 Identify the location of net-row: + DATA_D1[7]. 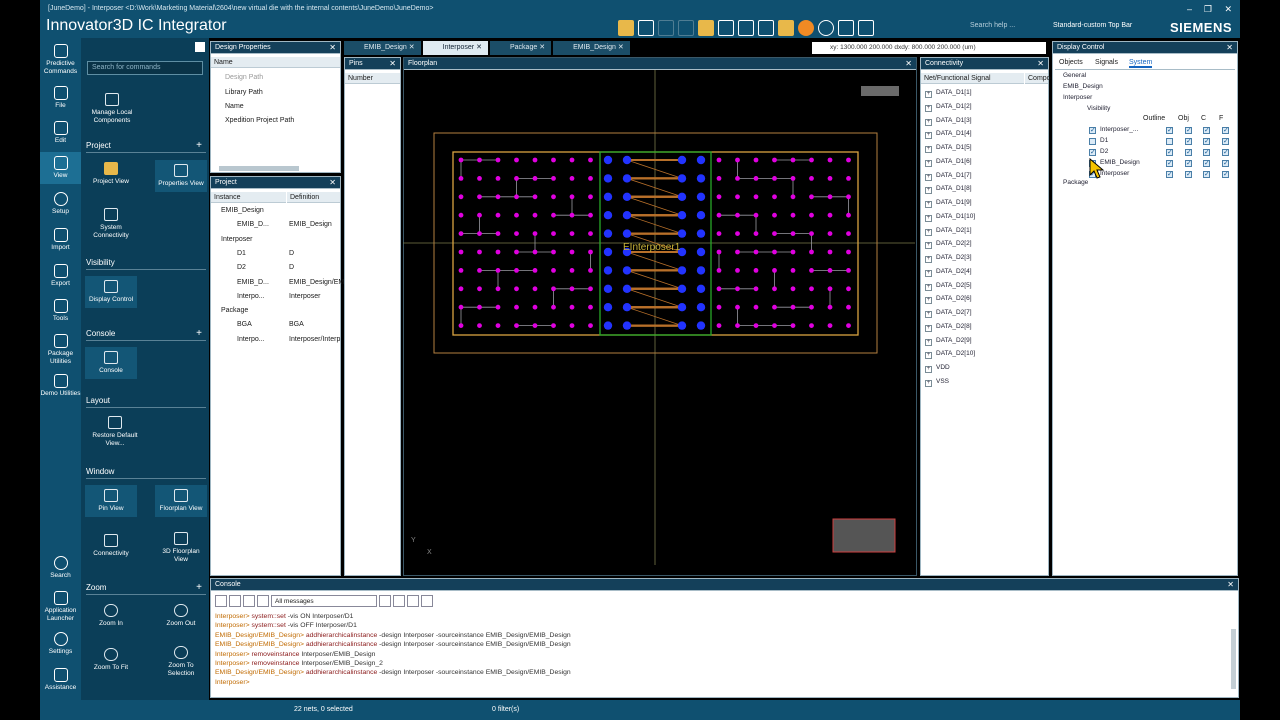
(948, 176).